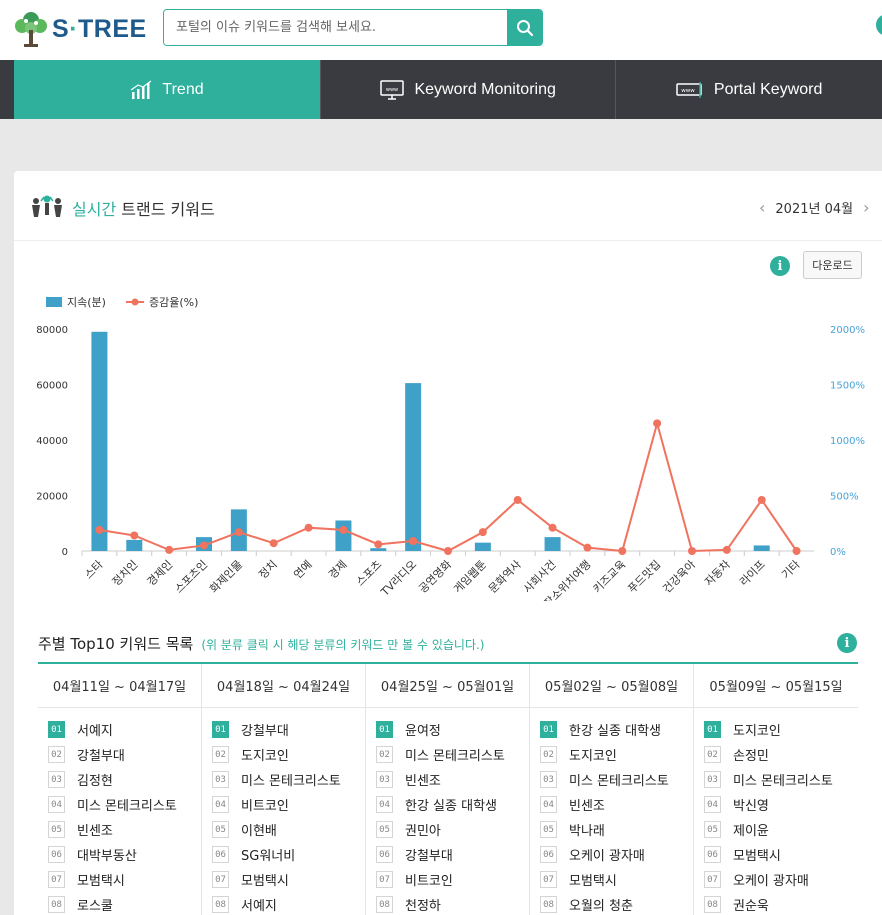 The image size is (882, 915). Describe the element at coordinates (288, 804) in the screenshot. I see `keyword-row: 04 비트코인` at that location.